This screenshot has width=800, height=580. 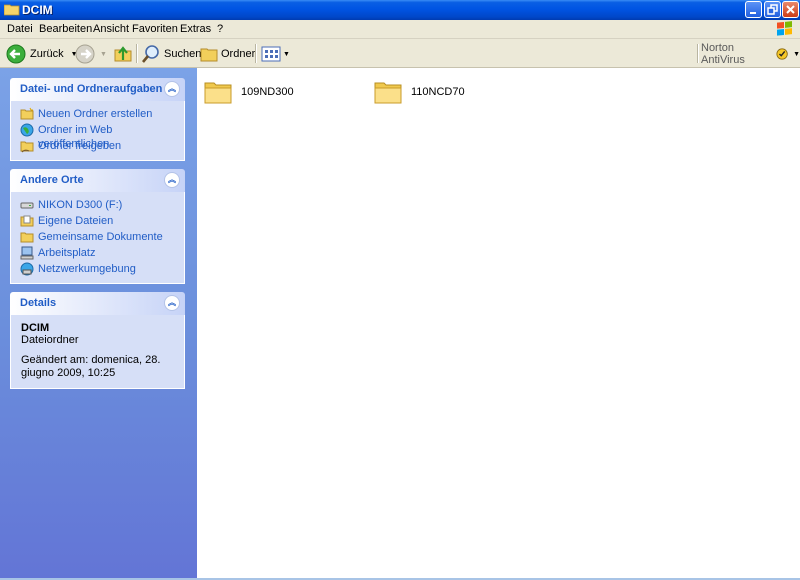 What do you see at coordinates (27, 130) in the screenshot?
I see `web-publish-icon` at bounding box center [27, 130].